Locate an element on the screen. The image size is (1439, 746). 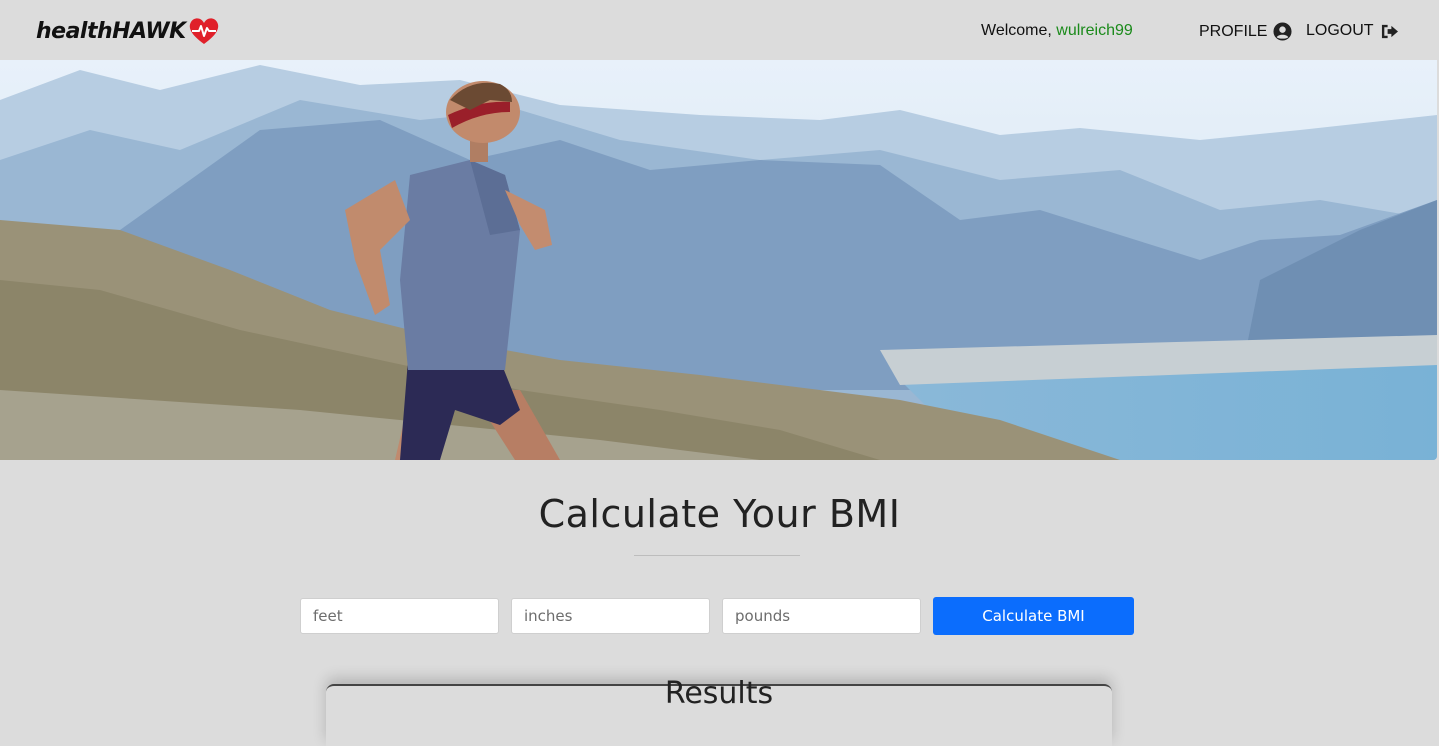
calculate-bmi-button: Calculate BMI is located at coordinates (1033, 616).